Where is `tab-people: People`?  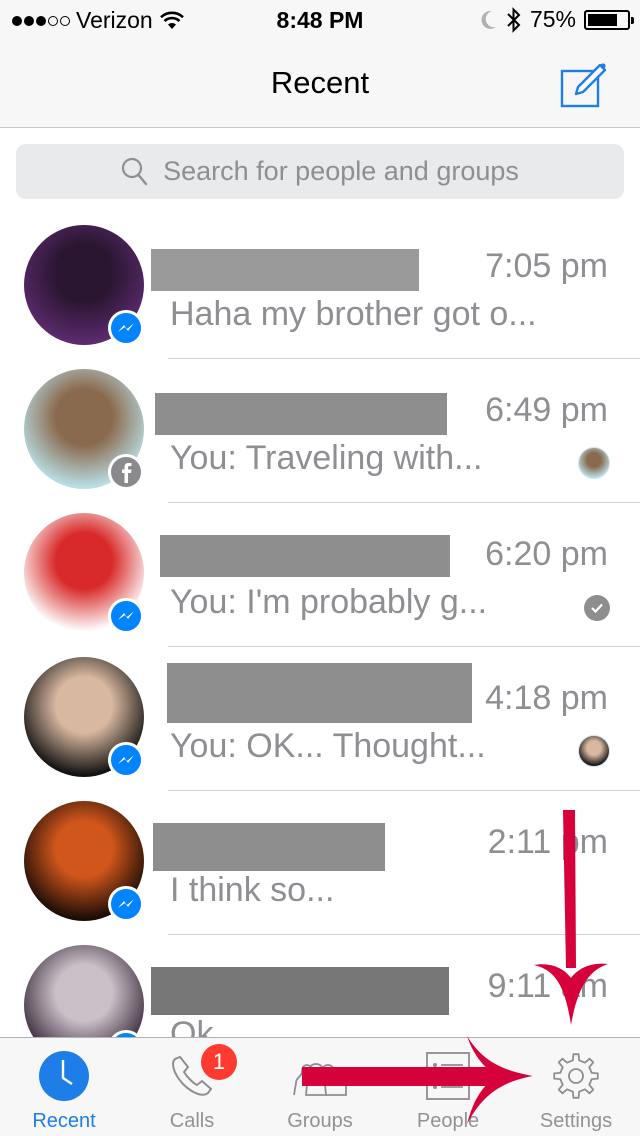
tab-people: People is located at coordinates (448, 1087).